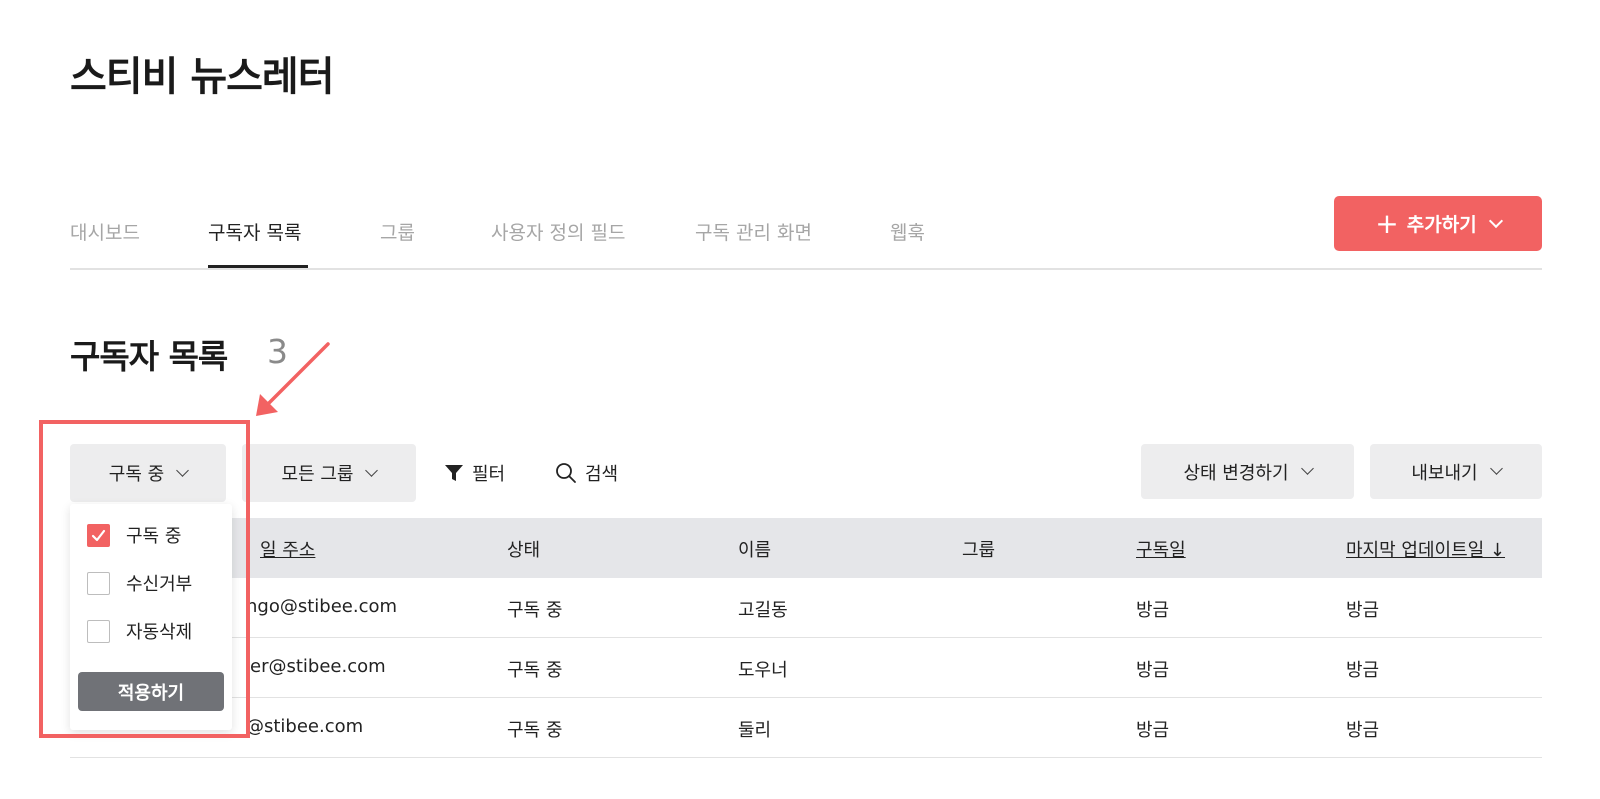 This screenshot has width=1600, height=799. What do you see at coordinates (806, 608) in the screenshot?
I see `table-row: ngo@stibee.com 구독 중 고길동 방금 방금` at bounding box center [806, 608].